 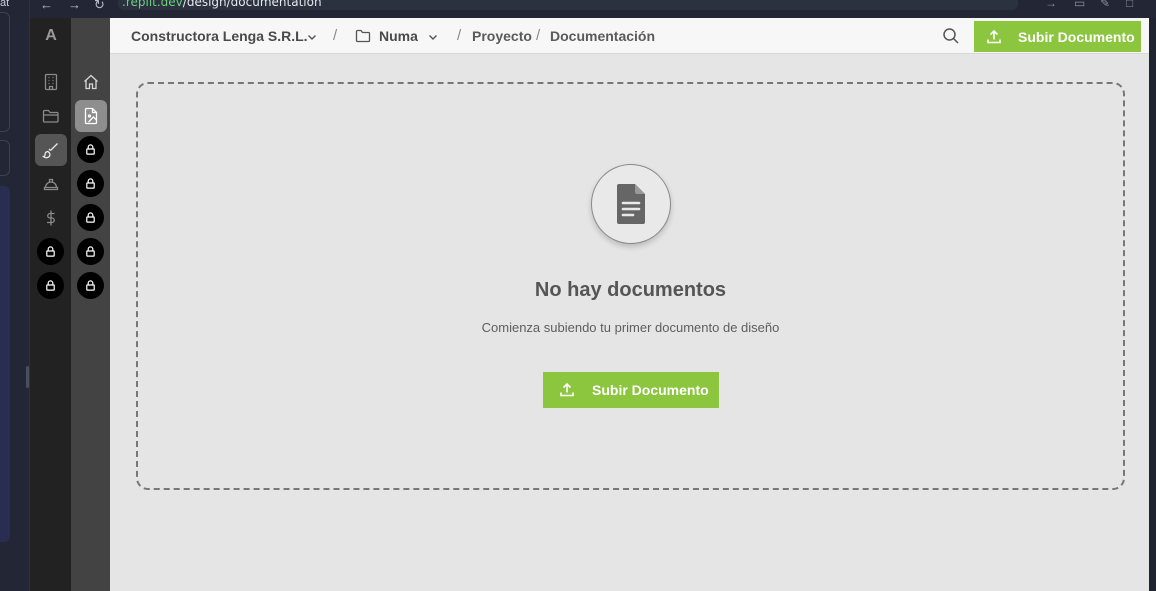 I want to click on primary-rail: A, so click(x=50, y=304).